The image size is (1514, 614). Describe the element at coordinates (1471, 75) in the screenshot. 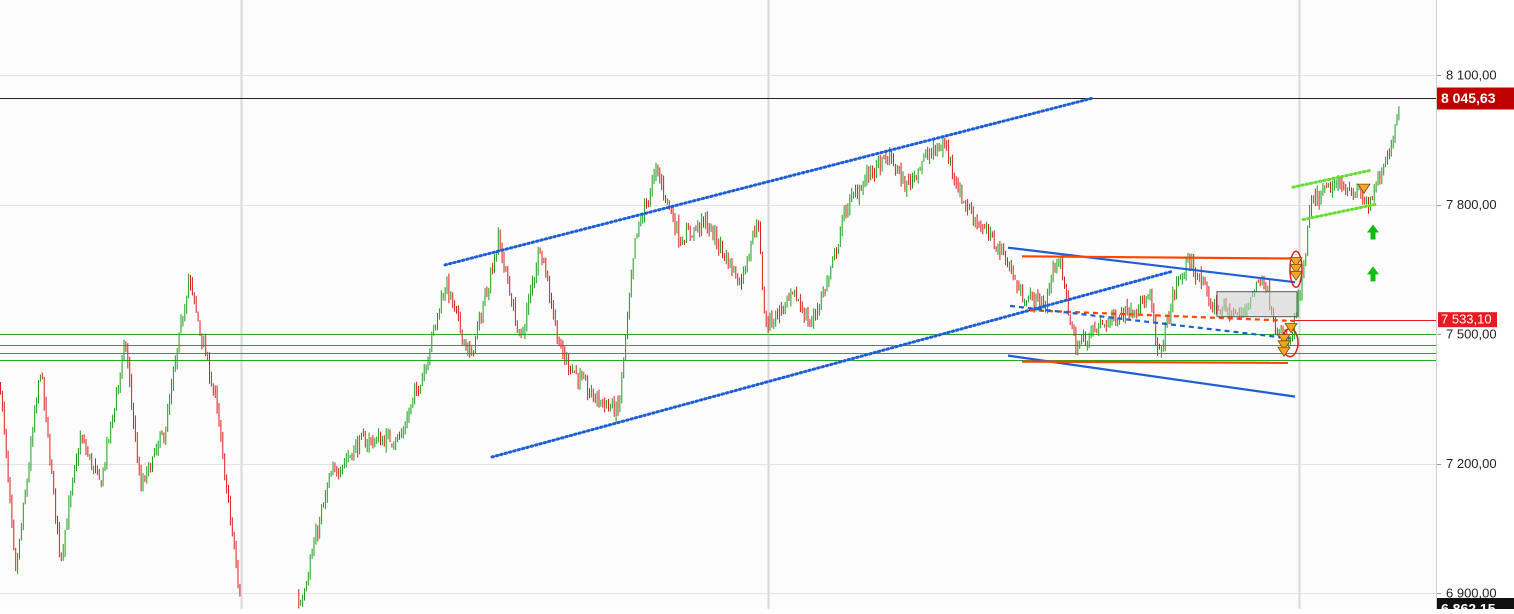

I see `y-tick-label: 8 100,00` at that location.